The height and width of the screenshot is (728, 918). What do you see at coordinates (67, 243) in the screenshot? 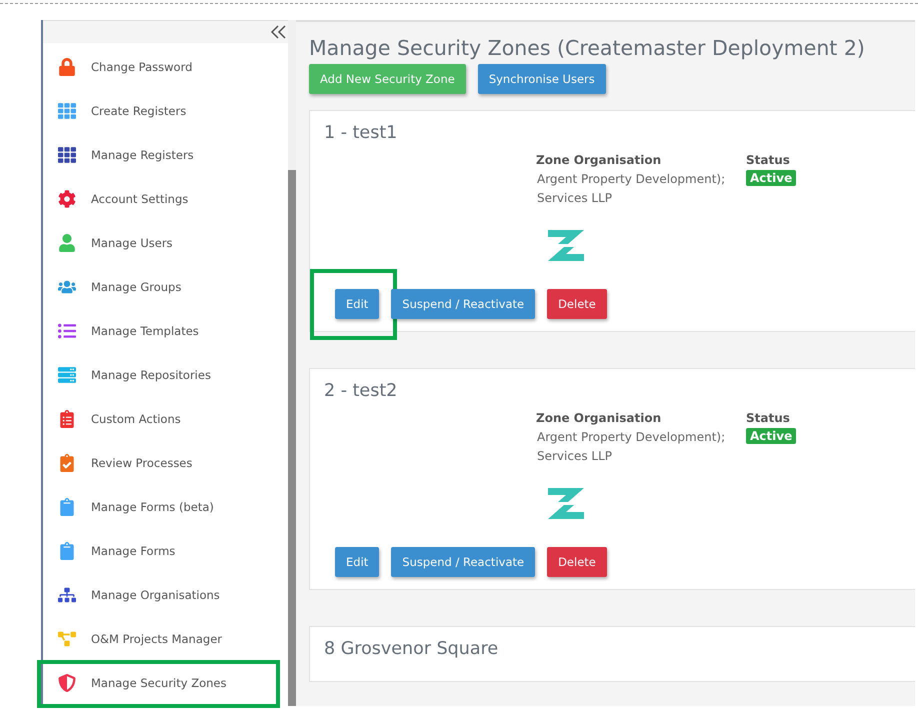
I see `user-icon` at bounding box center [67, 243].